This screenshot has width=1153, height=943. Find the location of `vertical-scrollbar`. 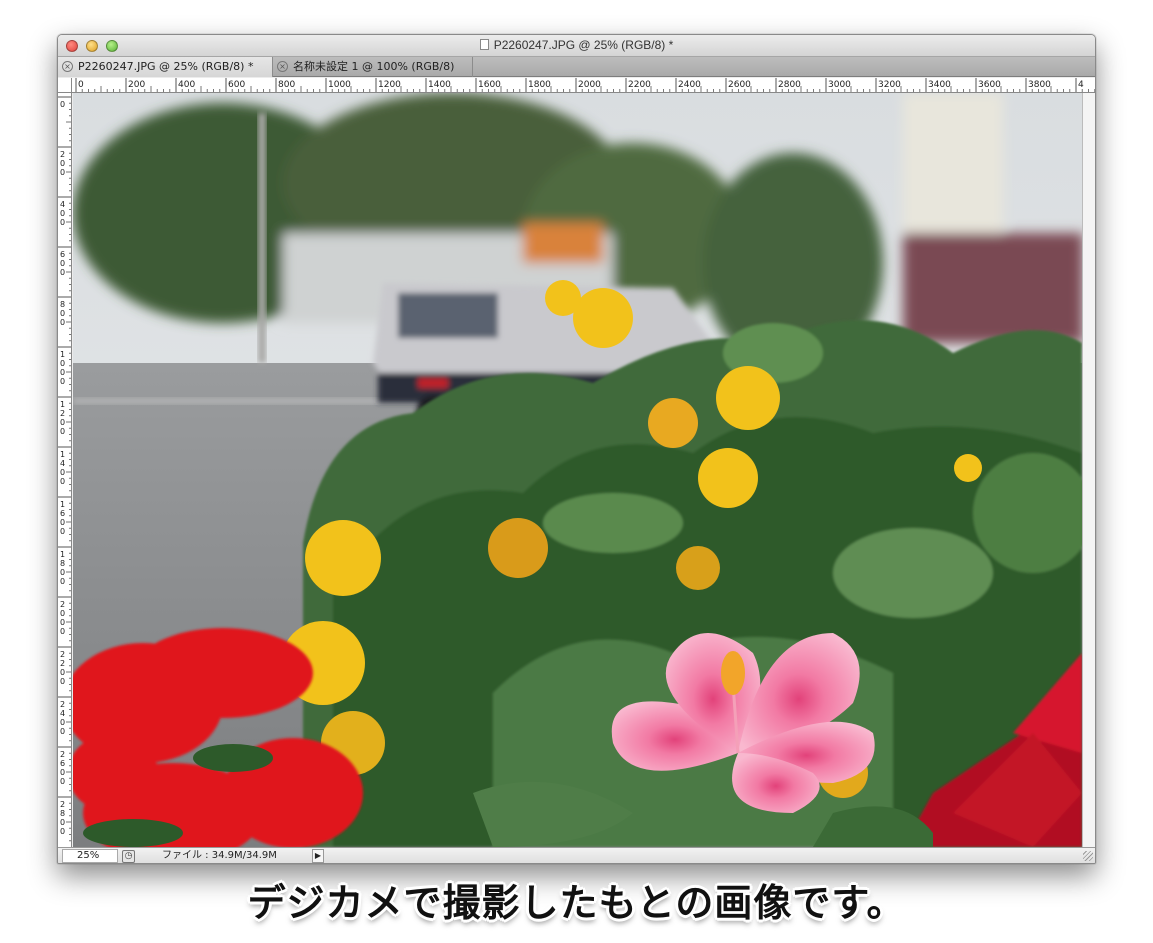

vertical-scrollbar is located at coordinates (1088, 470).